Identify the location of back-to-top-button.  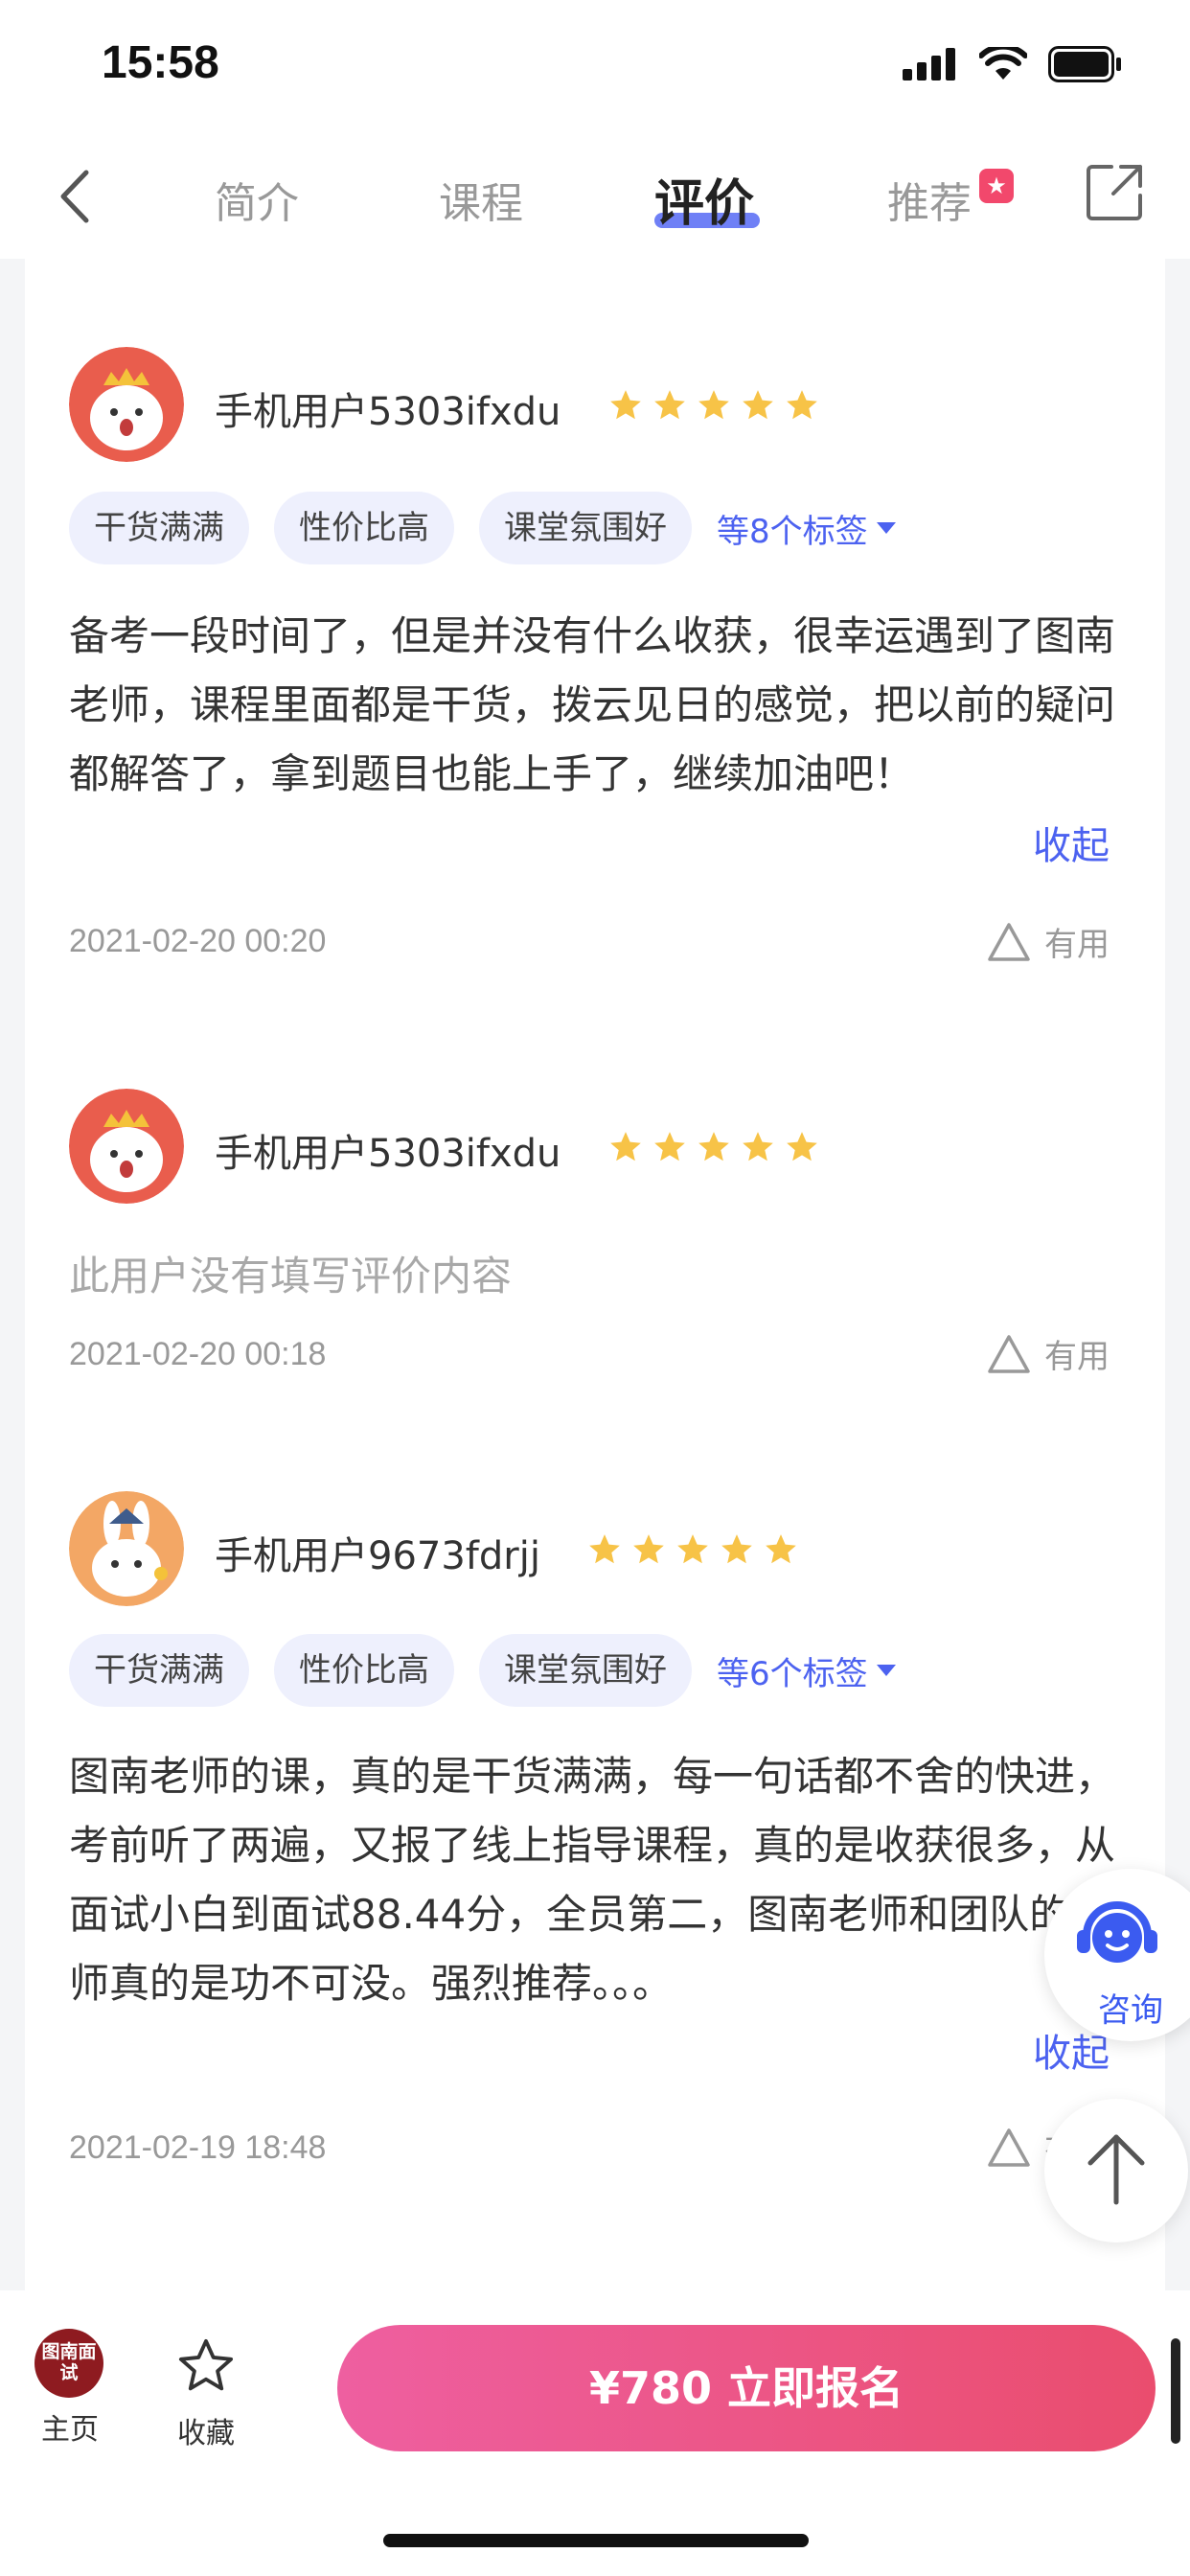
(1116, 2170).